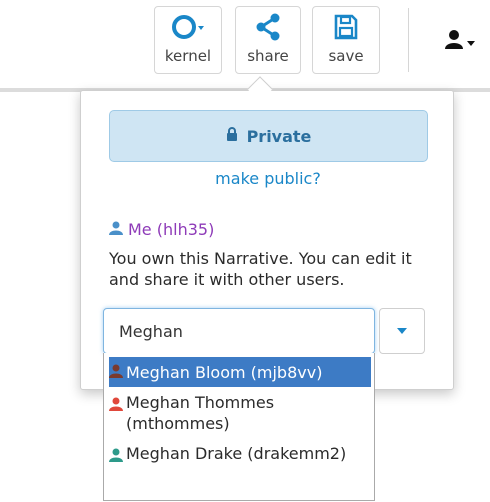 This screenshot has width=490, height=502. I want to click on lock-icon, so click(232, 135).